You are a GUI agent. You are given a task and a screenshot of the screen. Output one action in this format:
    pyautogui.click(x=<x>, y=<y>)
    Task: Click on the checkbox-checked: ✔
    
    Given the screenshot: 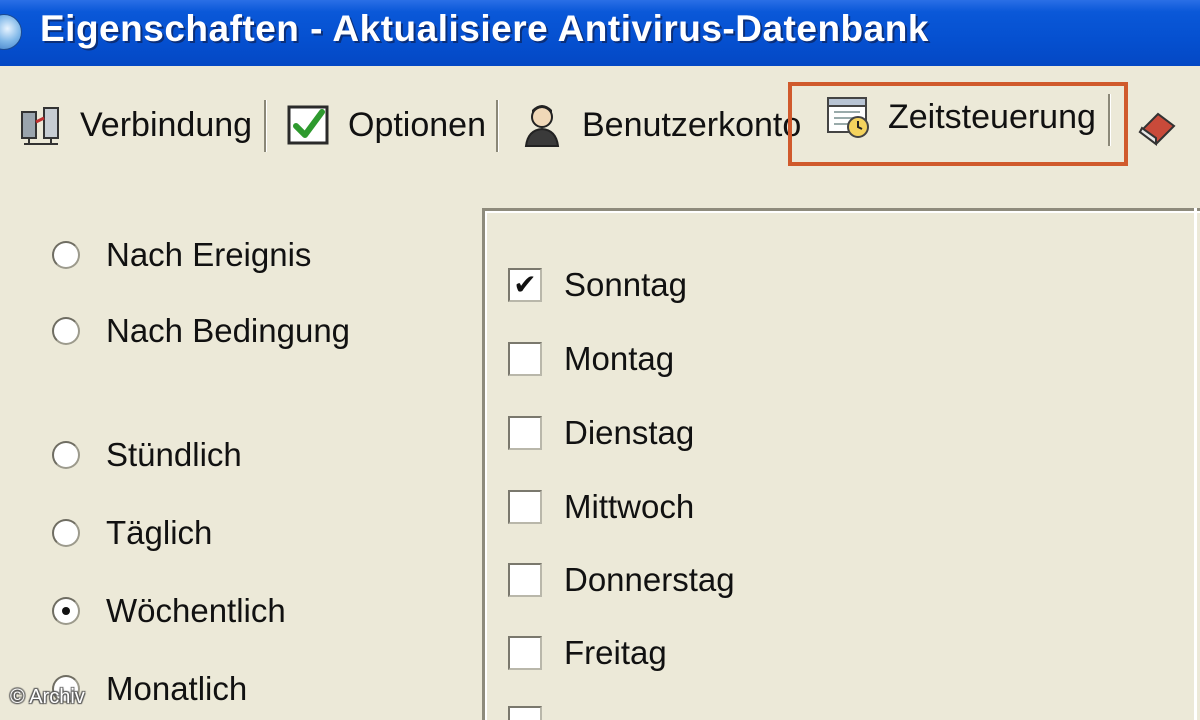 What is the action you would take?
    pyautogui.click(x=525, y=285)
    